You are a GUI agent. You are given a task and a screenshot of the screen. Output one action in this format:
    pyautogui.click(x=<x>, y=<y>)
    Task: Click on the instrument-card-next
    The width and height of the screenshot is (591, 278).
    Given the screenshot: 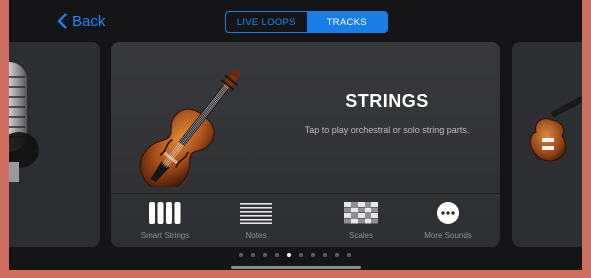 What is the action you would take?
    pyautogui.click(x=547, y=144)
    